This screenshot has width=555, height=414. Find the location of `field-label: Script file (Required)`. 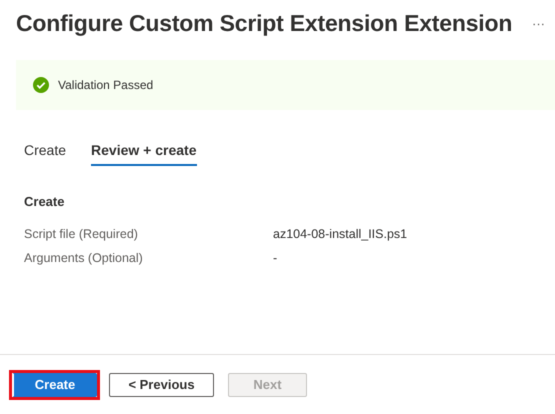

field-label: Script file (Required) is located at coordinates (81, 234).